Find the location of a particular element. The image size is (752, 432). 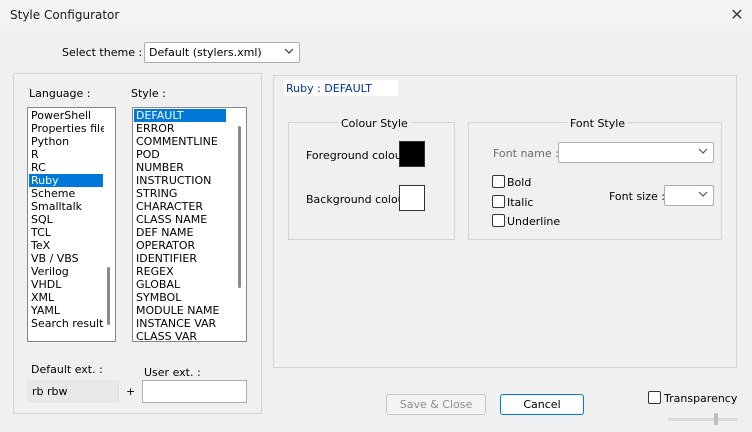

style-list-item: SYMBOL is located at coordinates (180, 297).